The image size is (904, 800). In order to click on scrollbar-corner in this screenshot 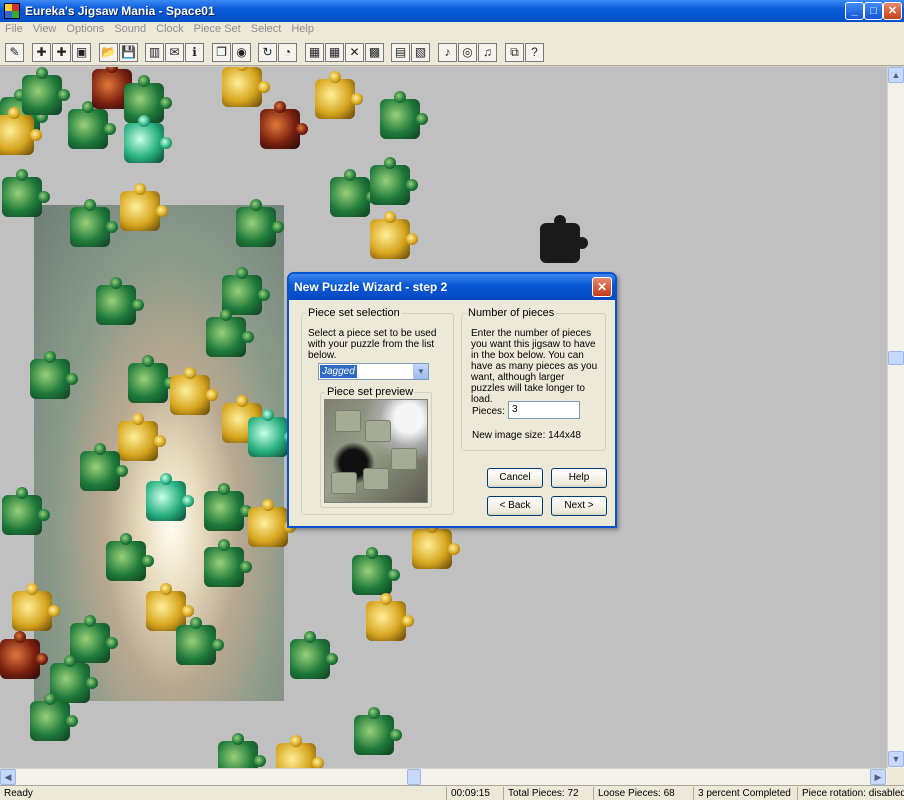, I will do `click(895, 776)`.